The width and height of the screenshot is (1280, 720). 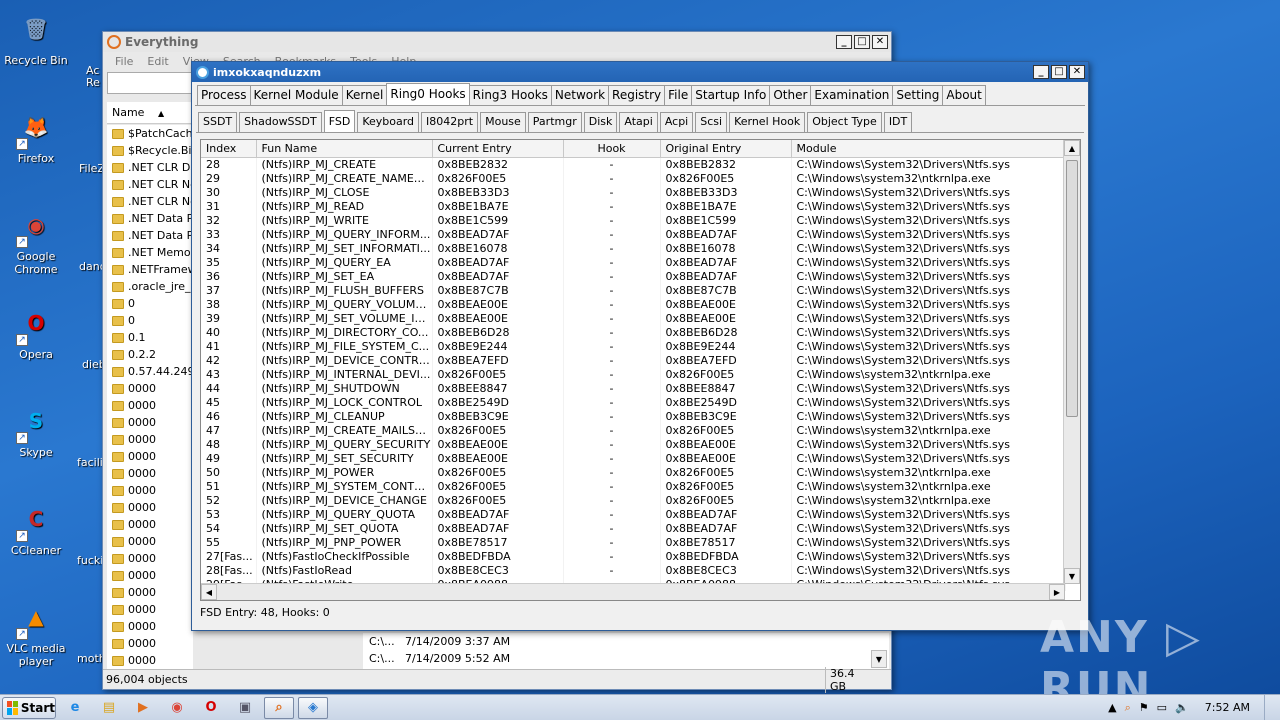 I want to click on subtab-object-type: Object Type, so click(x=844, y=122).